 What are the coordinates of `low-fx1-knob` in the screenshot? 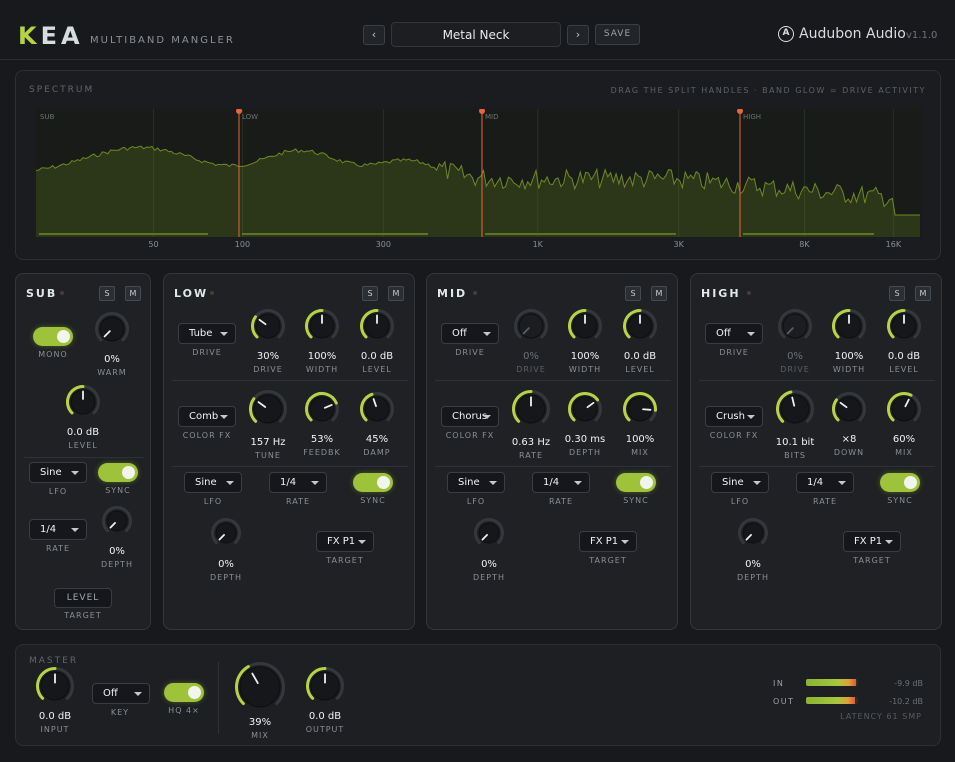 It's located at (268, 408).